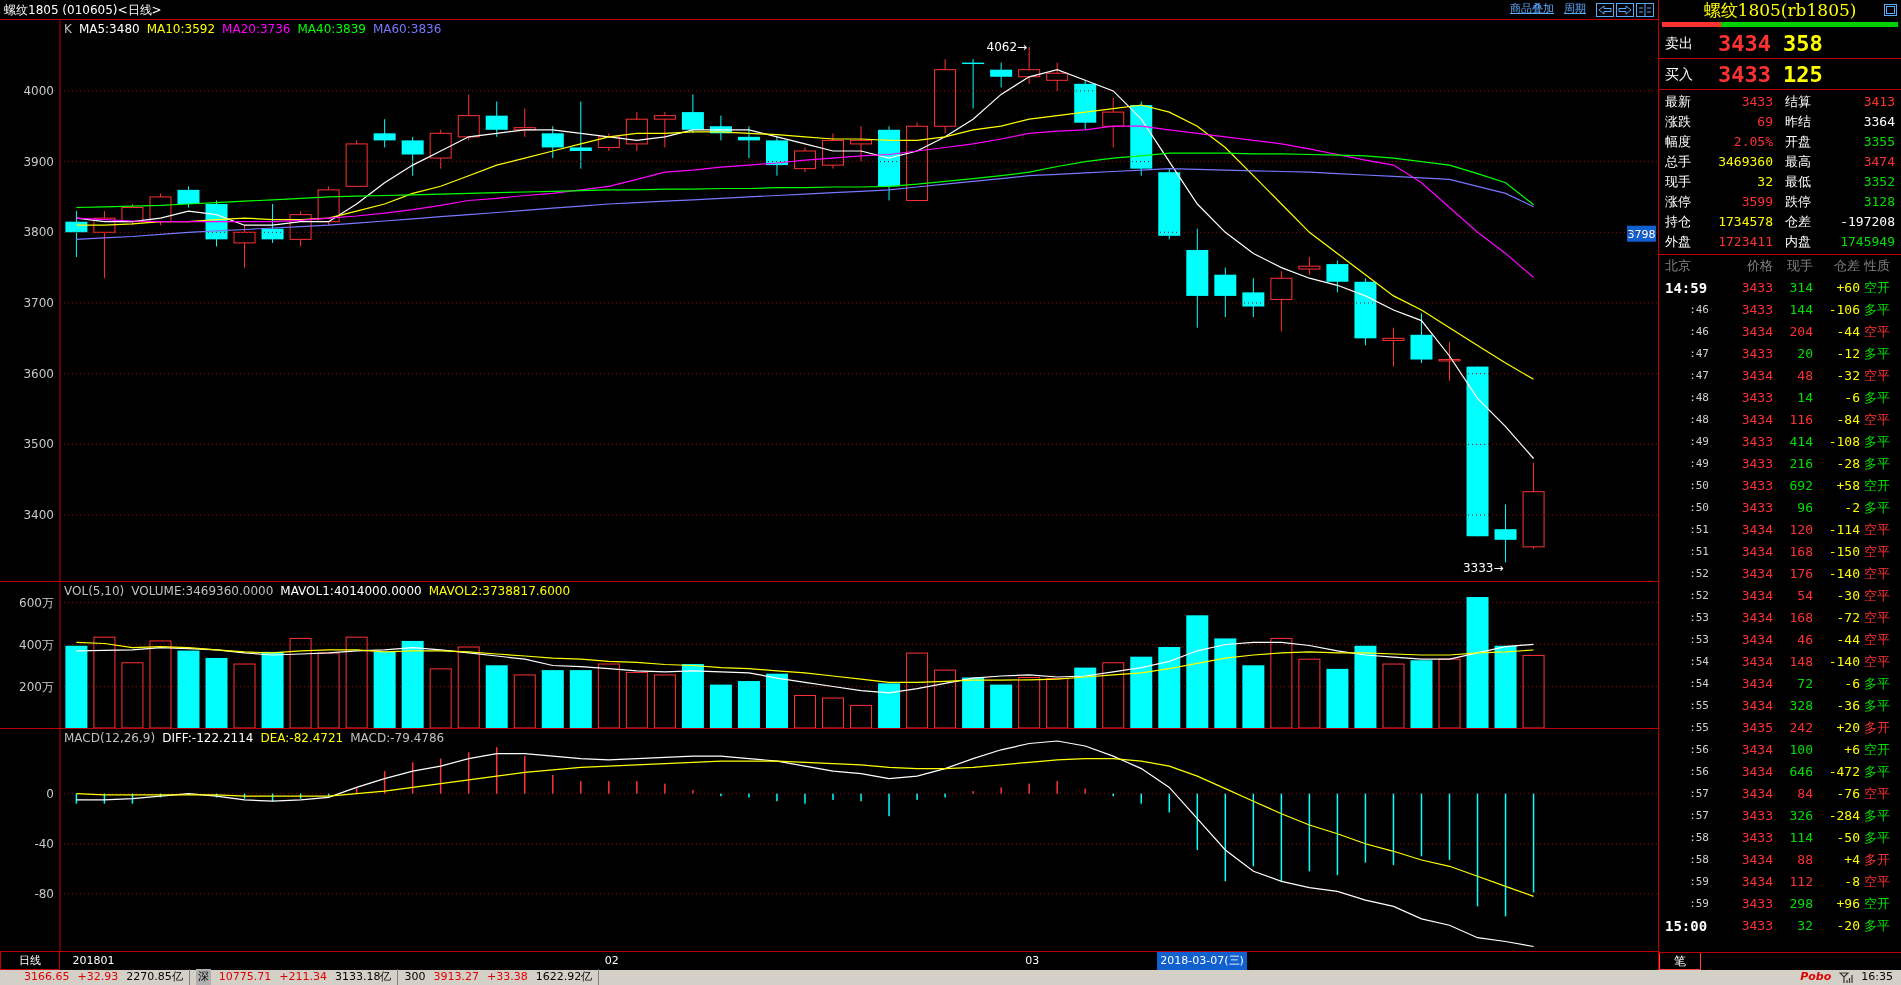 The height and width of the screenshot is (985, 1901). What do you see at coordinates (415, 977) in the screenshot?
I see `index-value: 300` at bounding box center [415, 977].